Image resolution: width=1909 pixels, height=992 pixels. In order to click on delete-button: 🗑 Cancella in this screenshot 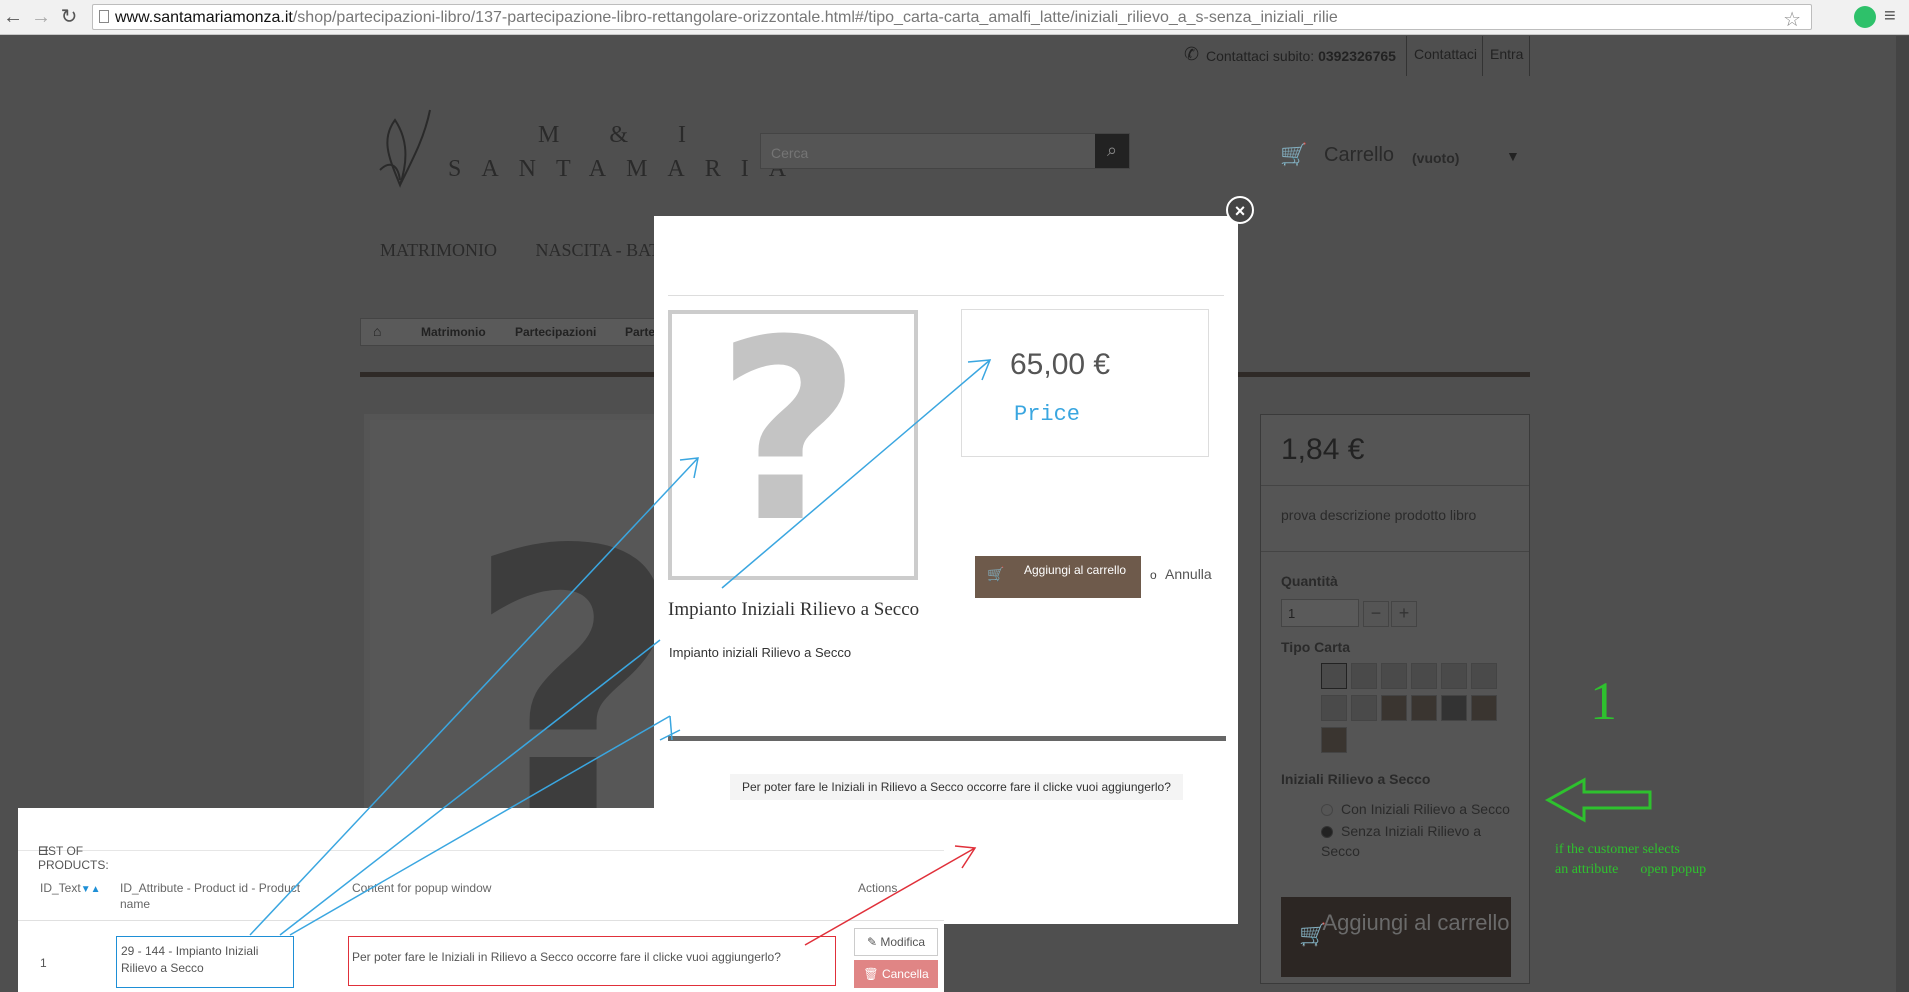, I will do `click(896, 974)`.